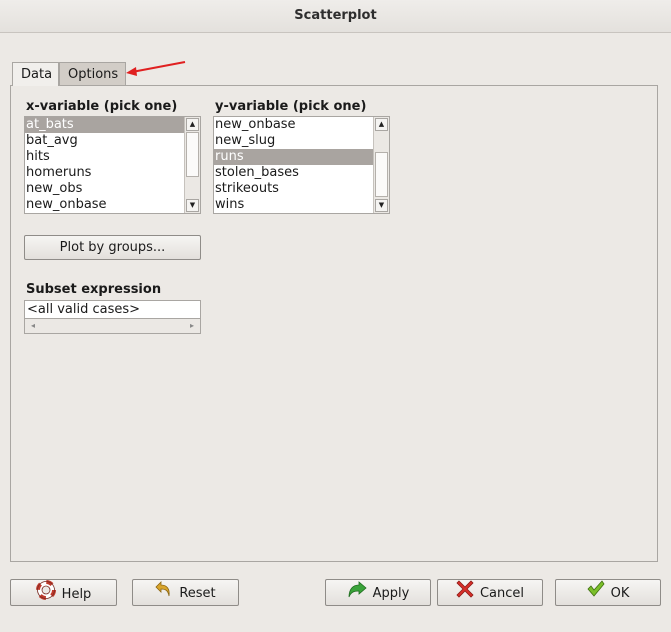 The image size is (671, 632). Describe the element at coordinates (294, 173) in the screenshot. I see `list-item: stolen_bases` at that location.